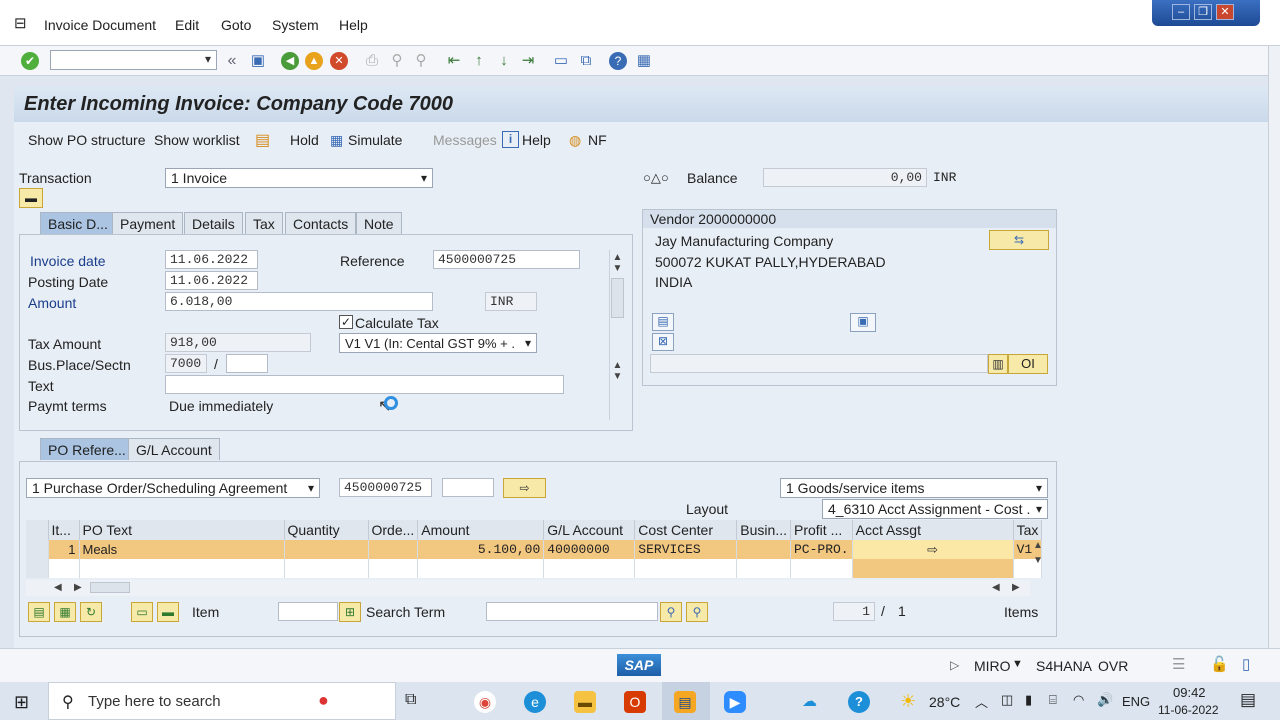 The image size is (1280, 720). Describe the element at coordinates (91, 612) in the screenshot. I see `refresh-icon: ↻` at that location.